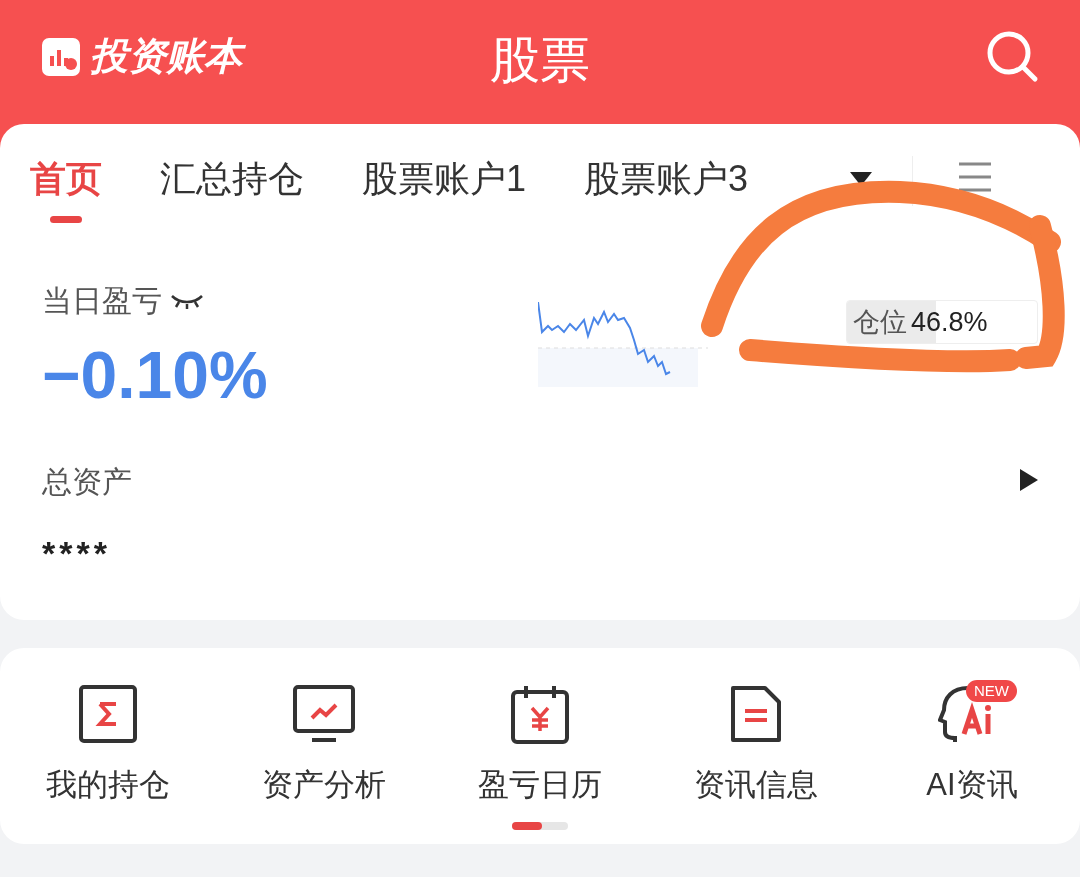 This screenshot has width=1080, height=877. Describe the element at coordinates (87, 482) in the screenshot. I see `total-assets-label: 总资产` at that location.